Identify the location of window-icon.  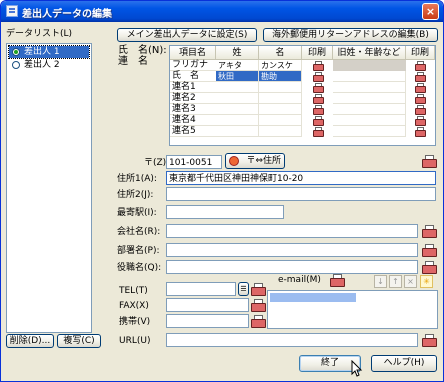
(12, 11).